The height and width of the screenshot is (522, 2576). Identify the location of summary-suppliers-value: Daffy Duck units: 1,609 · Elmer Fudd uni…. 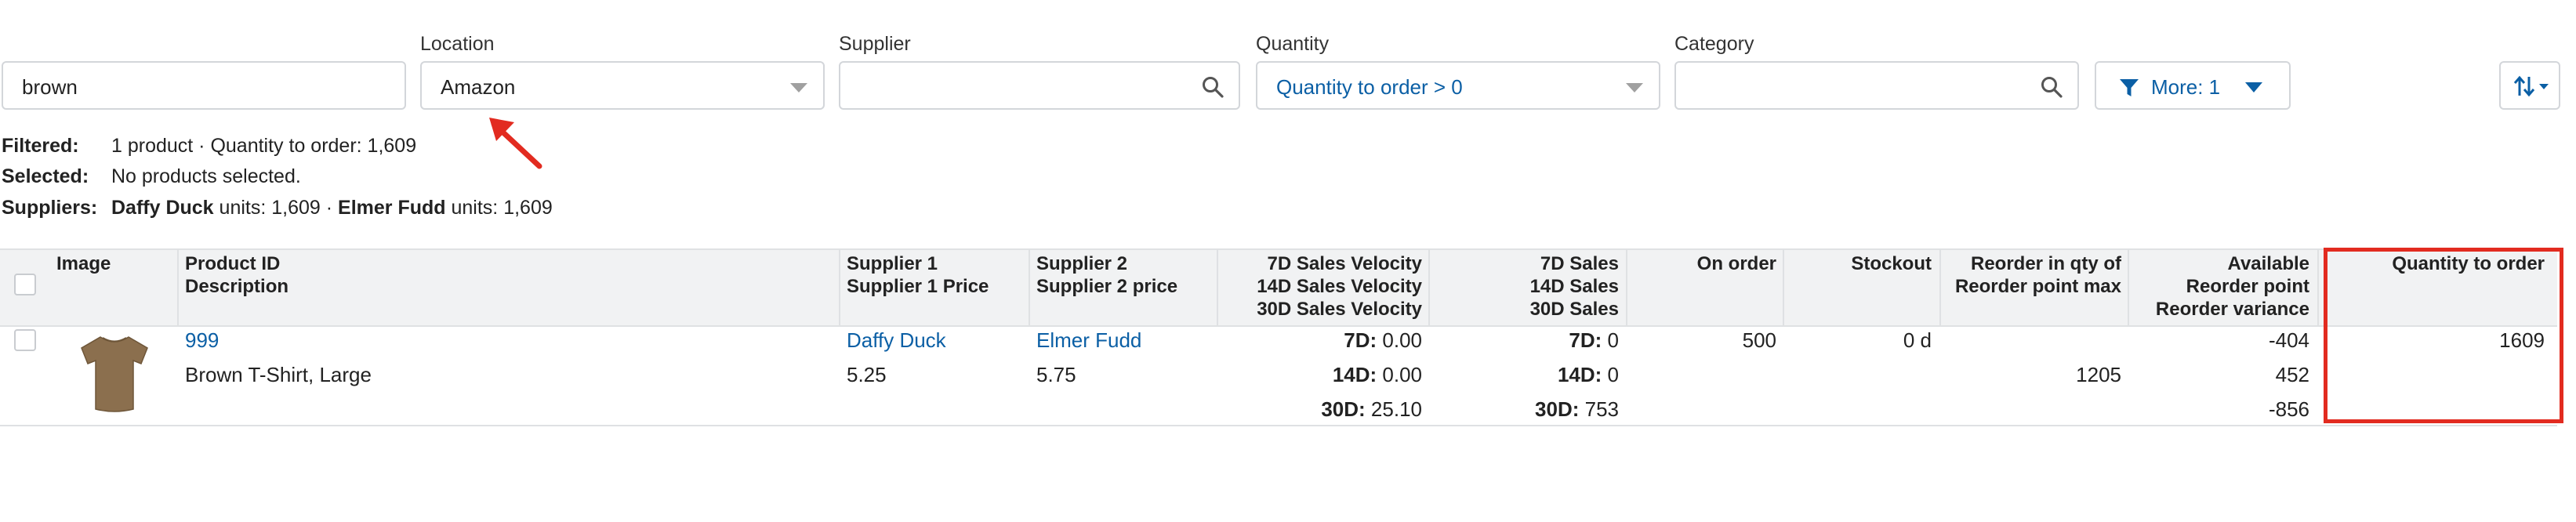
(332, 208).